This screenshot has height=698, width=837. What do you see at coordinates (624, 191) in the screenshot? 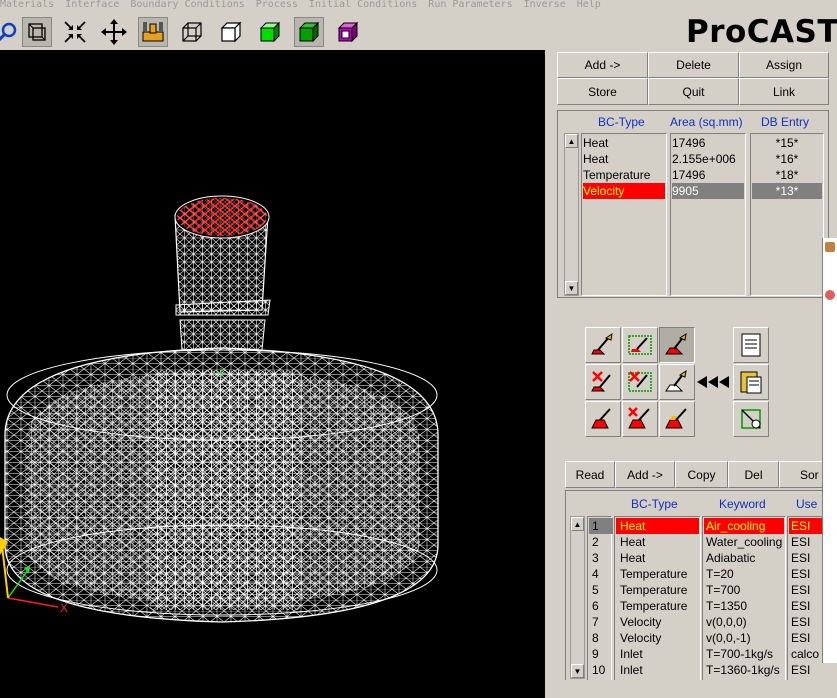
I see `list-item-selected: Velocity` at bounding box center [624, 191].